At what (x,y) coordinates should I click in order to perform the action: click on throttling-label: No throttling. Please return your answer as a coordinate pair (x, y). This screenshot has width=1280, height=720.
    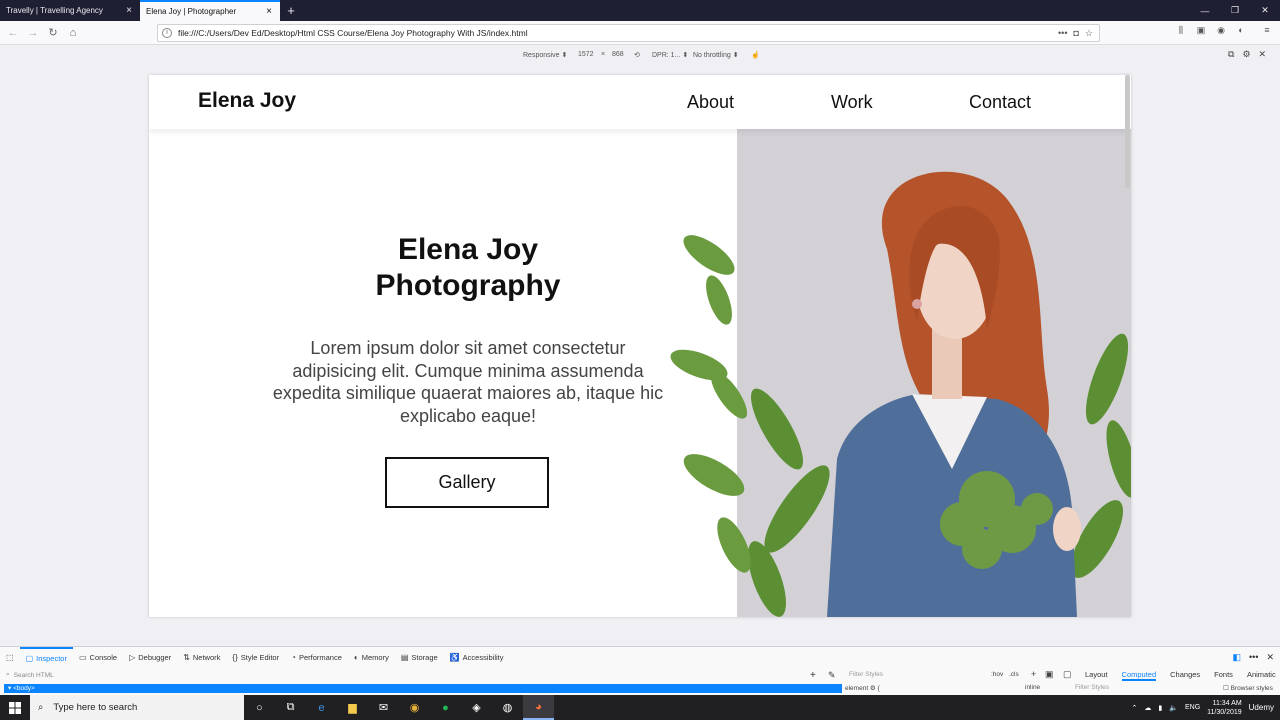
    Looking at the image, I should click on (712, 55).